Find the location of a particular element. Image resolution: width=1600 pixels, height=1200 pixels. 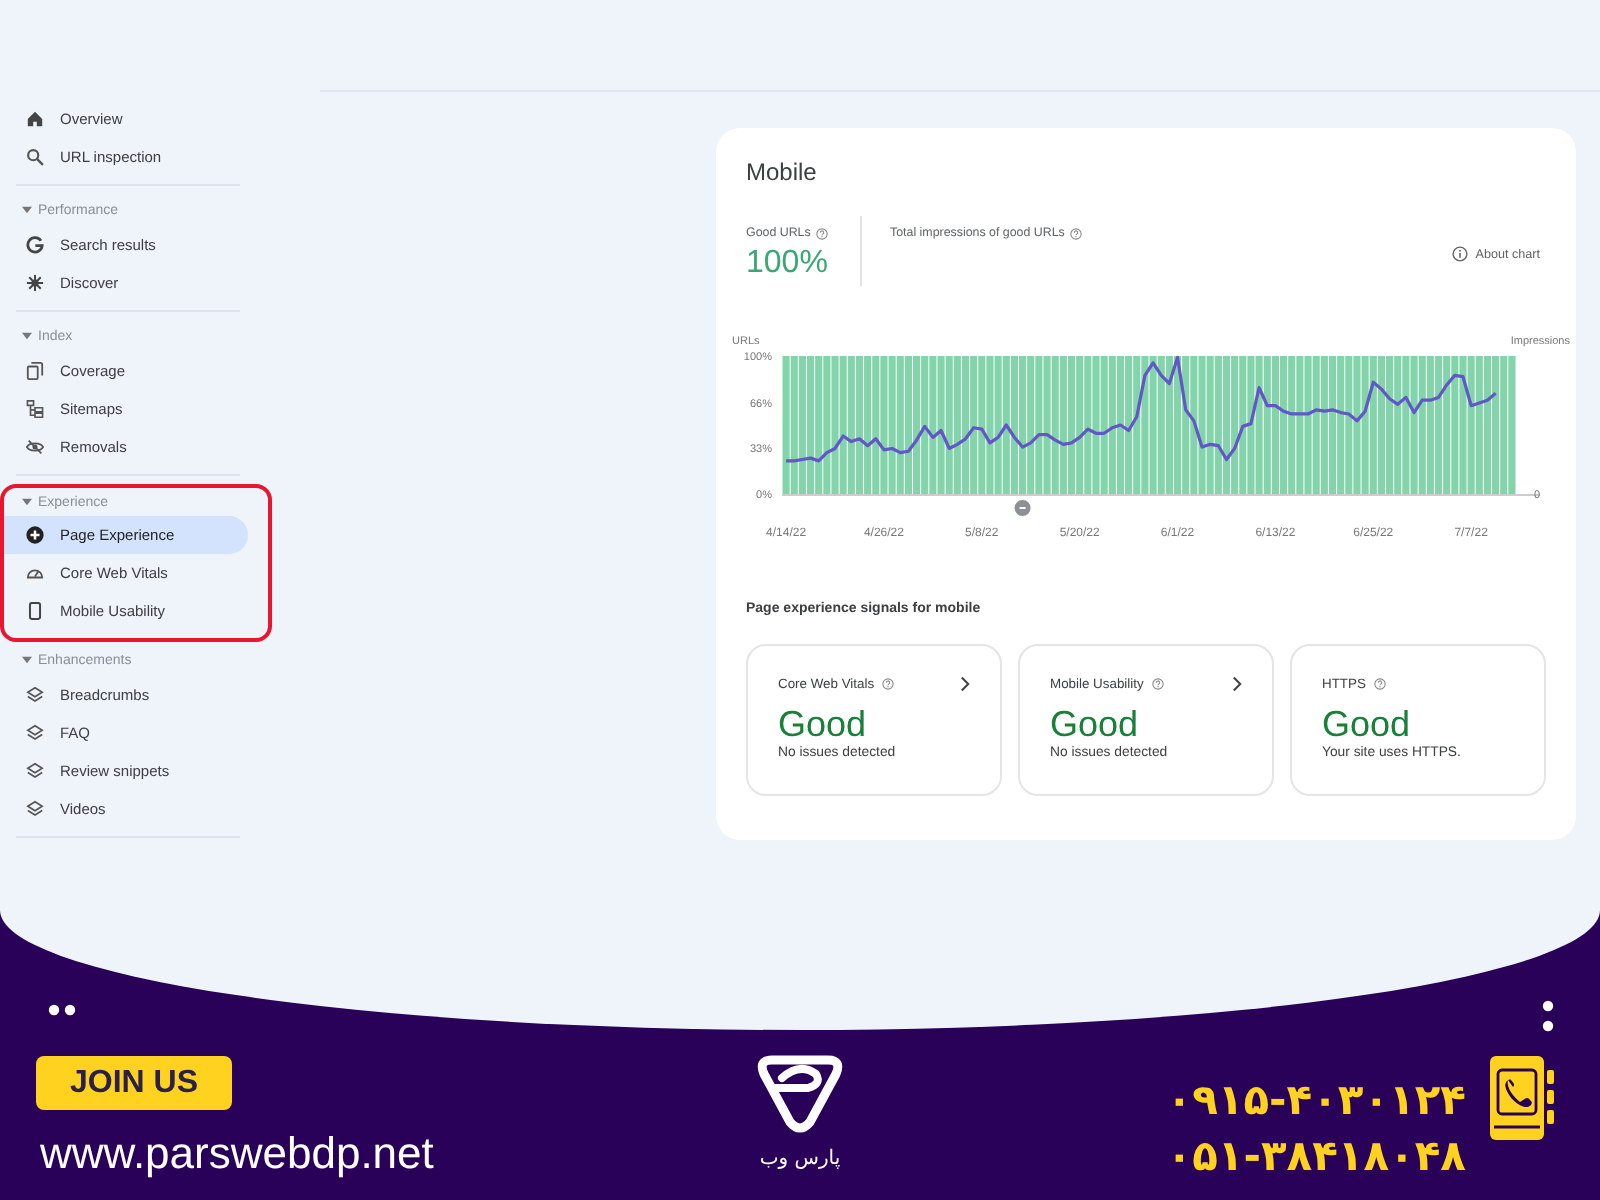

vertical-dots-icon is located at coordinates (1548, 1016).